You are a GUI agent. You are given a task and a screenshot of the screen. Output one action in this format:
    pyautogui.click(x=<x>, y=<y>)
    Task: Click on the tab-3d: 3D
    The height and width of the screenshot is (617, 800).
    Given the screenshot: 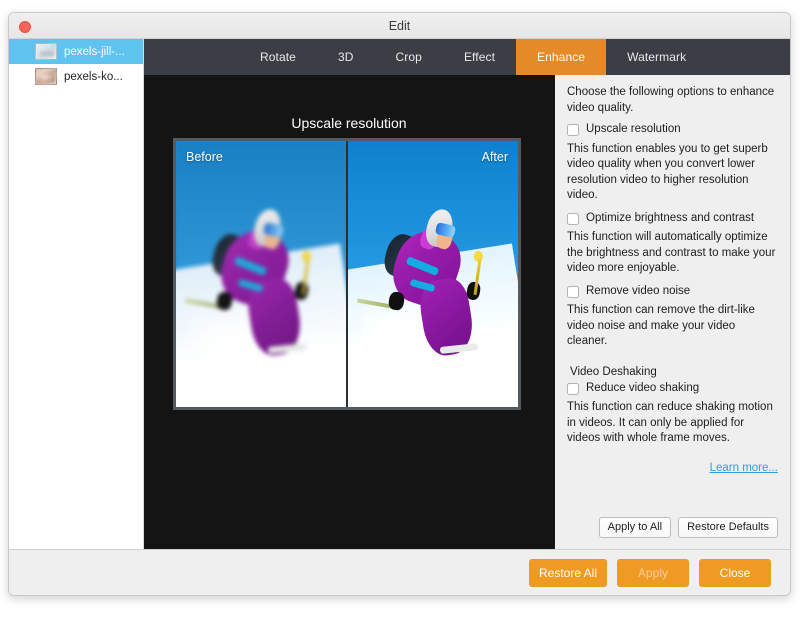 What is the action you would take?
    pyautogui.click(x=346, y=57)
    